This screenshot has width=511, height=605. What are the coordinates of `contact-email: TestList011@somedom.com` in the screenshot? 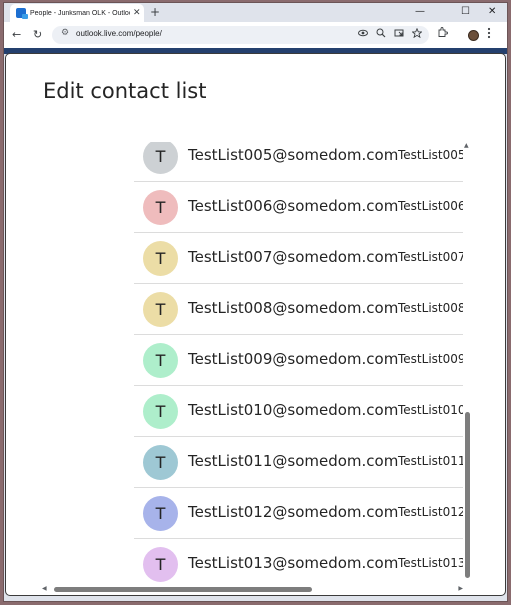 It's located at (293, 461).